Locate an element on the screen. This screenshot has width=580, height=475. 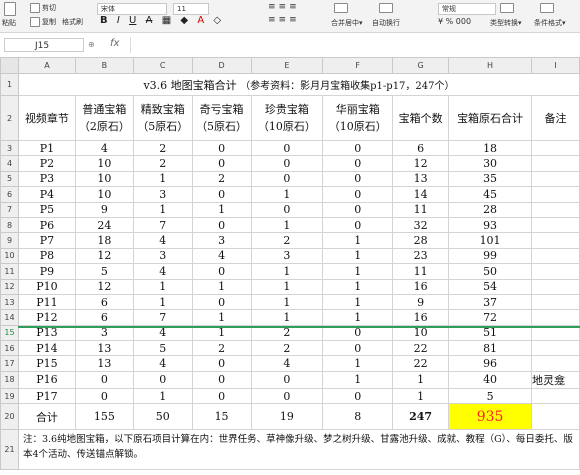
type-convert-icon is located at coordinates (508, 8).